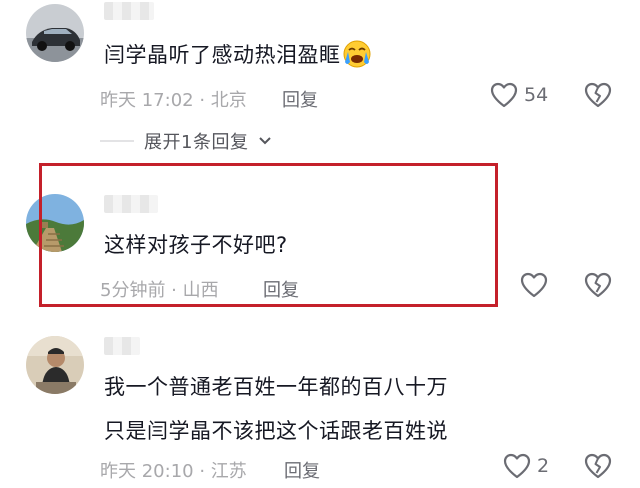 This screenshot has height=488, width=640. I want to click on chevron-down-icon, so click(265, 141).